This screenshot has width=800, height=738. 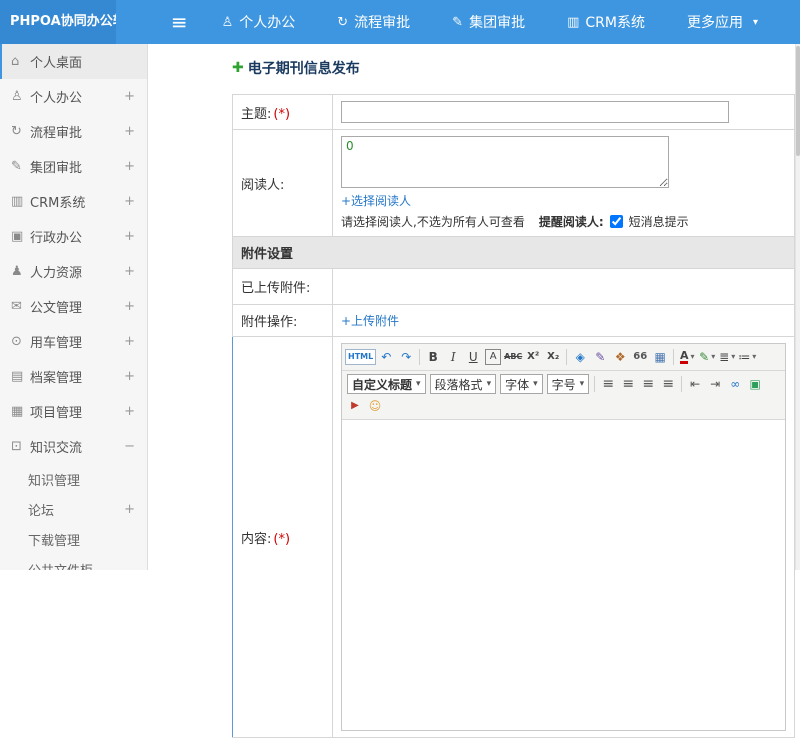 What do you see at coordinates (568, 384) in the screenshot?
I see `font-size-dropdown: 字号 ▾` at bounding box center [568, 384].